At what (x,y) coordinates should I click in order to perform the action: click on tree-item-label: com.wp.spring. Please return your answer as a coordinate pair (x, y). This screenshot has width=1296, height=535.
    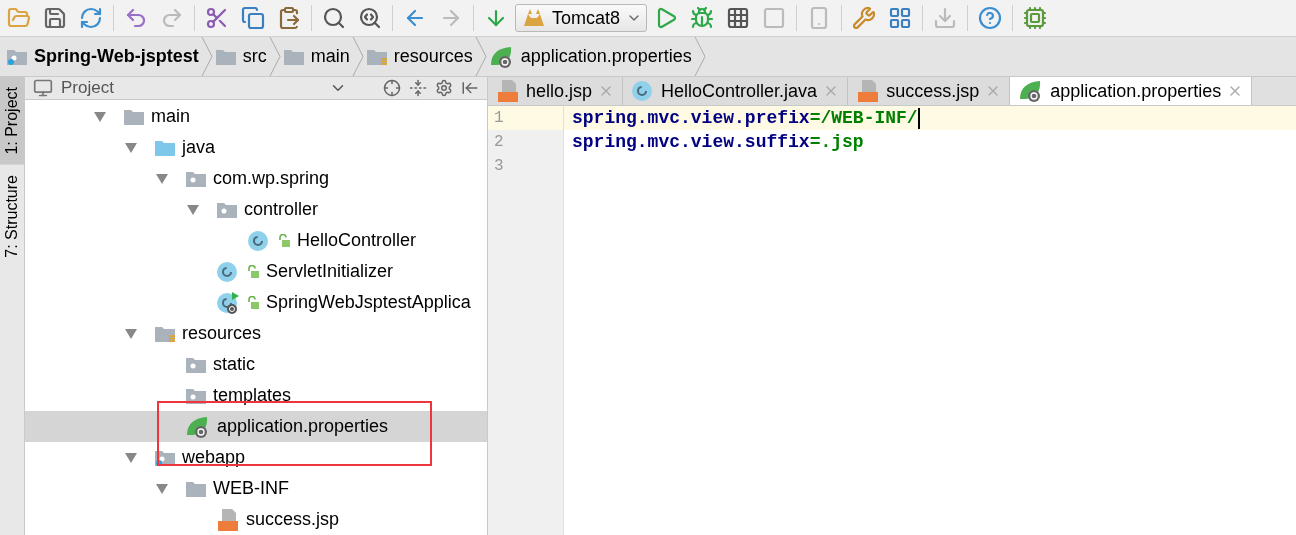
    Looking at the image, I should click on (271, 178).